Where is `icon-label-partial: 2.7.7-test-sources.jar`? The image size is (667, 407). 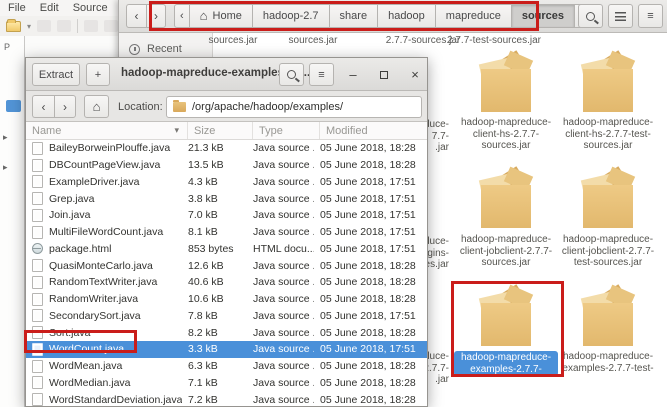 icon-label-partial: 2.7.7-test-sources.jar is located at coordinates (494, 40).